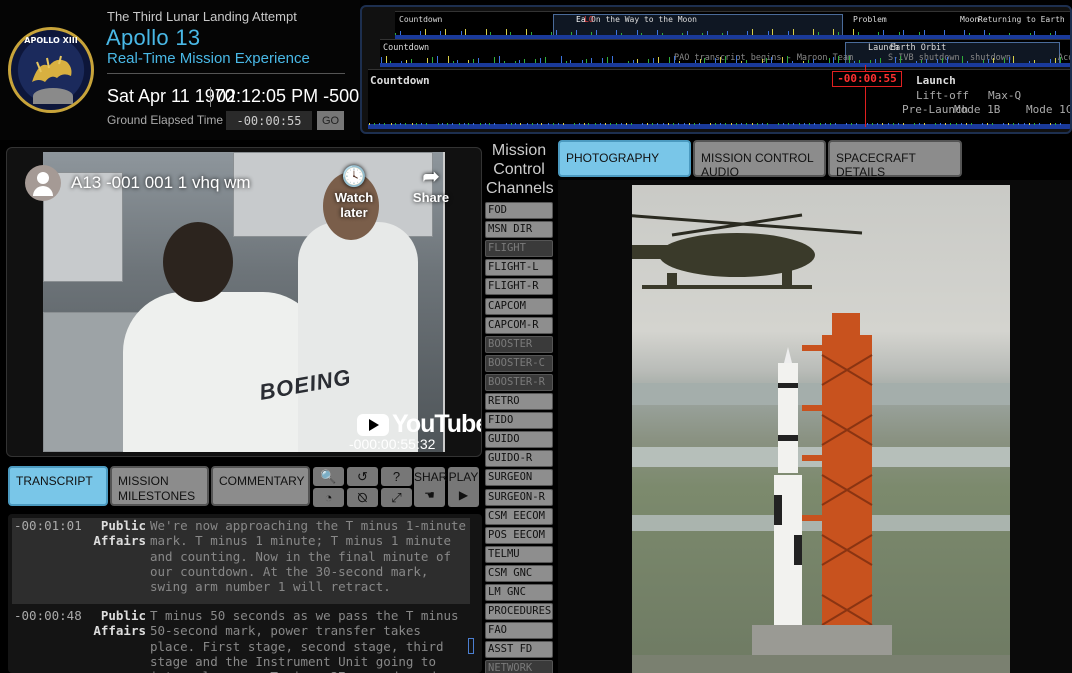 The width and height of the screenshot is (1072, 673). I want to click on channel-capcom-button: CAPCOM, so click(519, 306).